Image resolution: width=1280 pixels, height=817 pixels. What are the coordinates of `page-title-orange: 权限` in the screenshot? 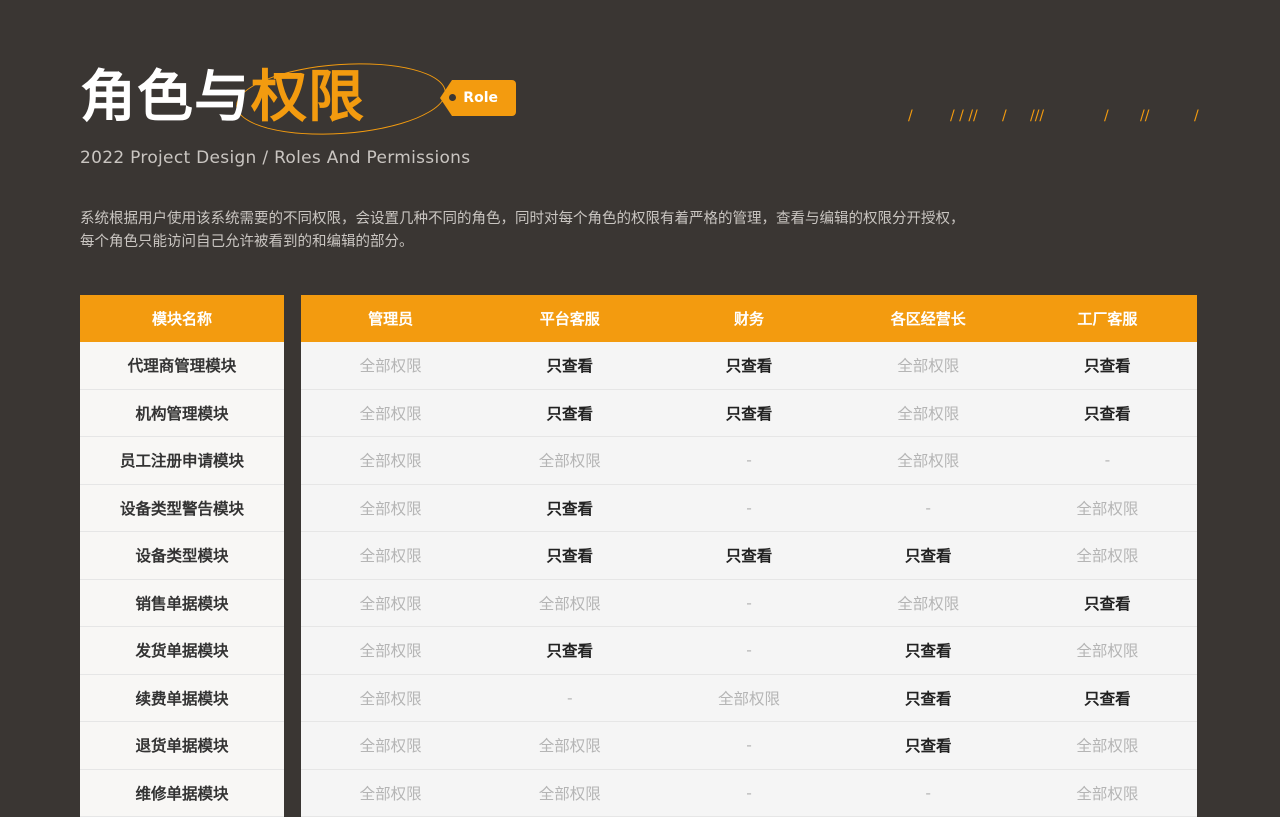 It's located at (308, 97).